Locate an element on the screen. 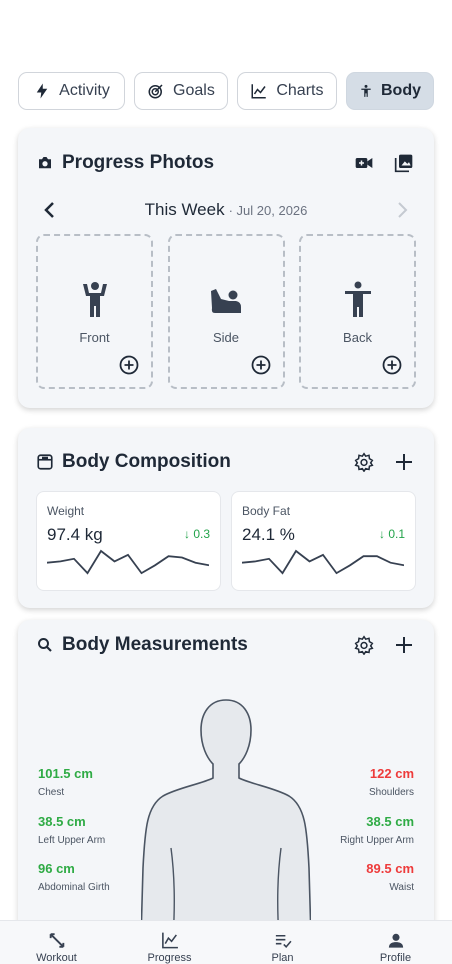  delta-value: 0.3 is located at coordinates (201, 534).